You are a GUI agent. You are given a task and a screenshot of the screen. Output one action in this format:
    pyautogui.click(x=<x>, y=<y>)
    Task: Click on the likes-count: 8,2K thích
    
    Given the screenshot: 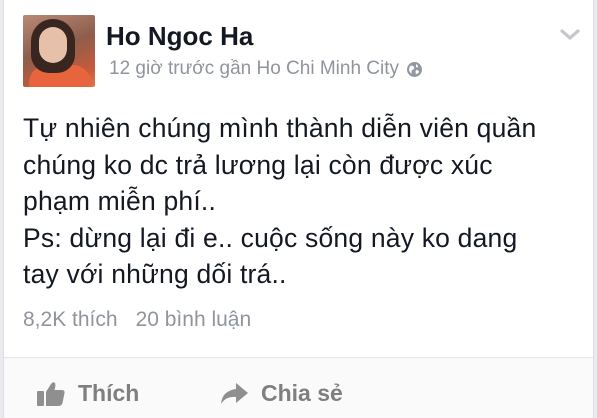 What is the action you would take?
    pyautogui.click(x=70, y=320)
    